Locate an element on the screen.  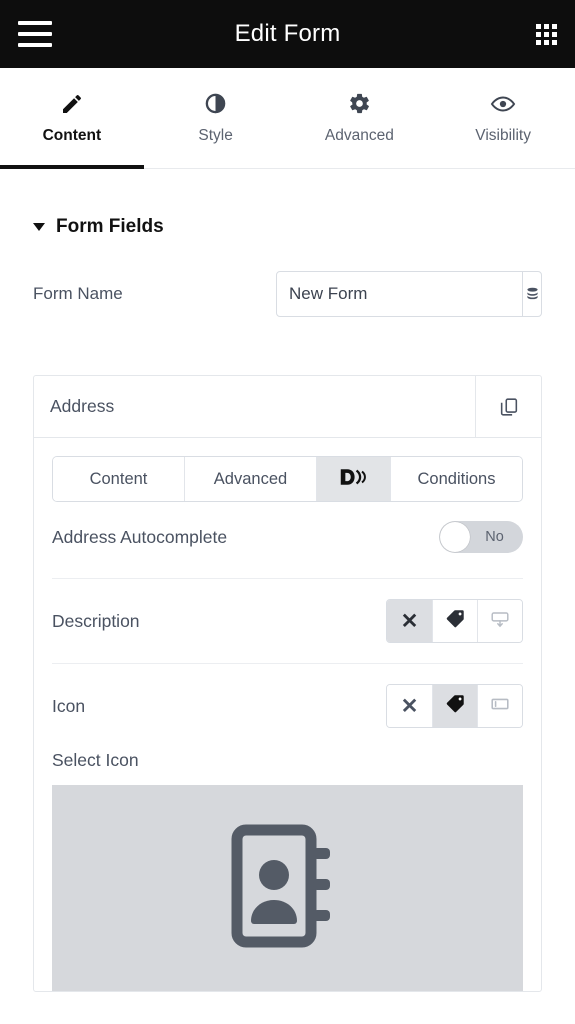
gear-icon is located at coordinates (359, 104).